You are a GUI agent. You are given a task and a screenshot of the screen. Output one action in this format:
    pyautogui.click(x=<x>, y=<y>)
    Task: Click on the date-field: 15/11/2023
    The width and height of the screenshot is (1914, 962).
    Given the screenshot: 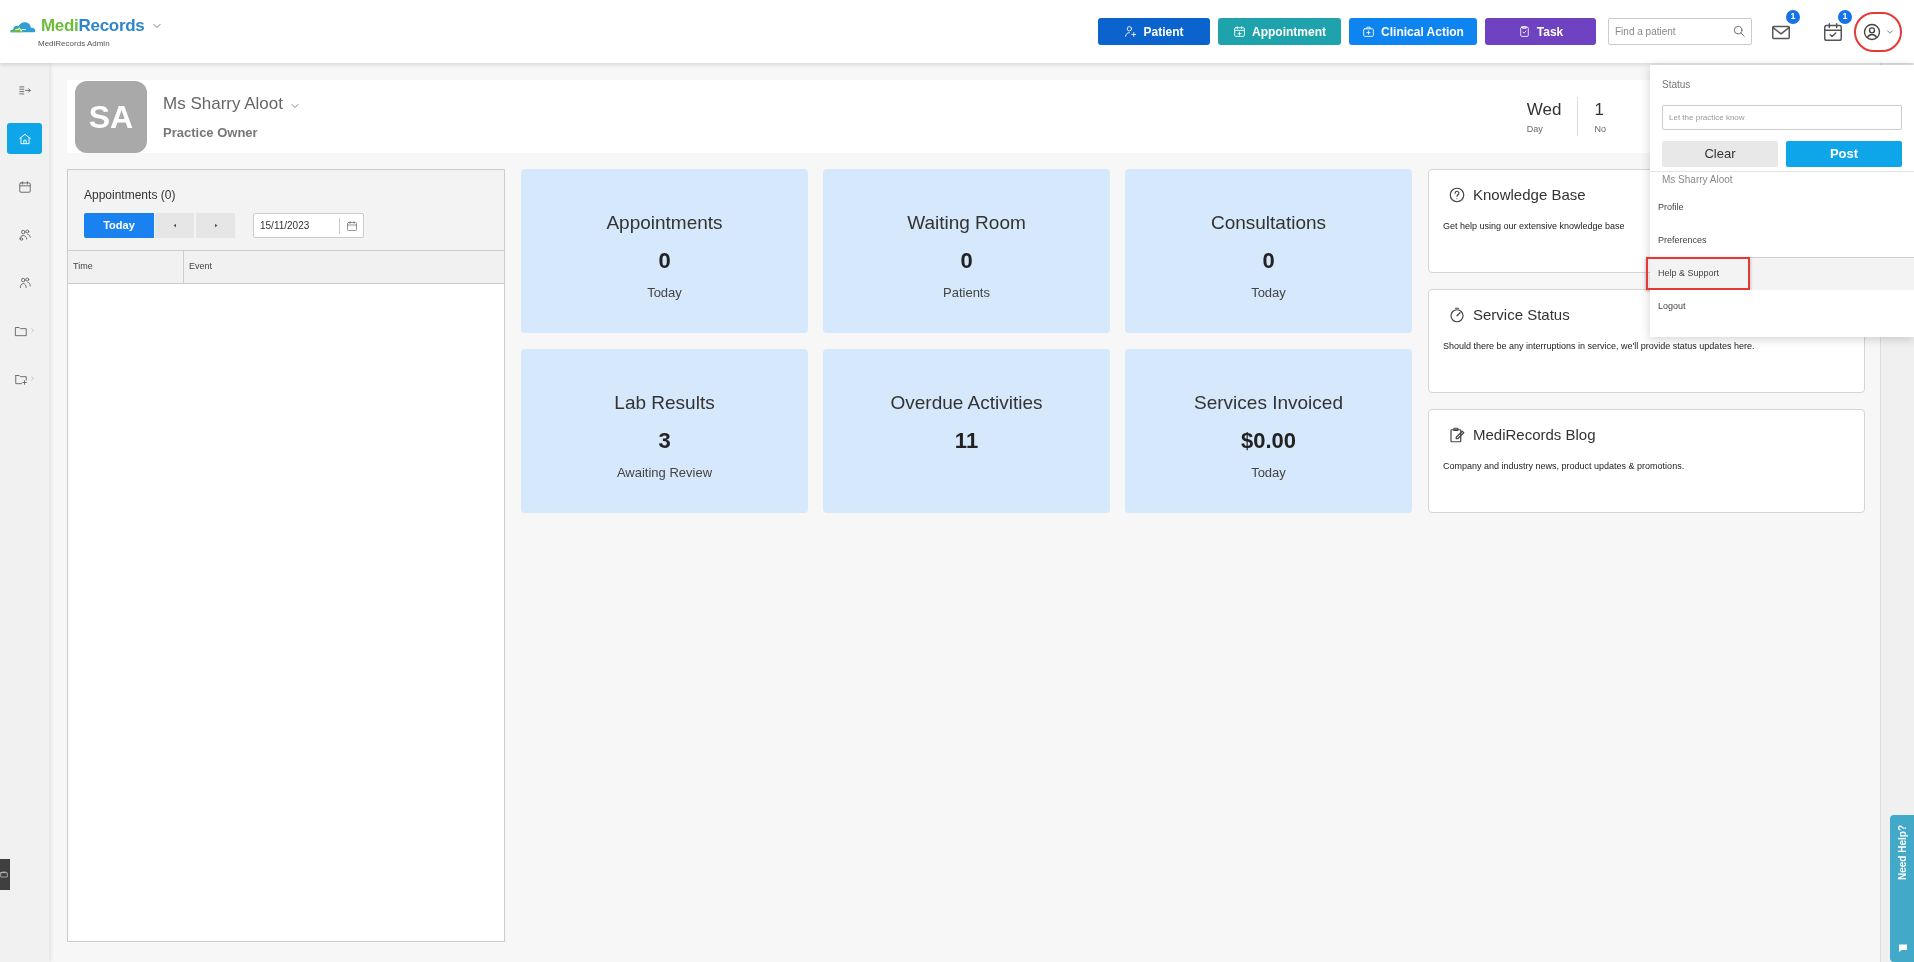 What is the action you would take?
    pyautogui.click(x=308, y=225)
    